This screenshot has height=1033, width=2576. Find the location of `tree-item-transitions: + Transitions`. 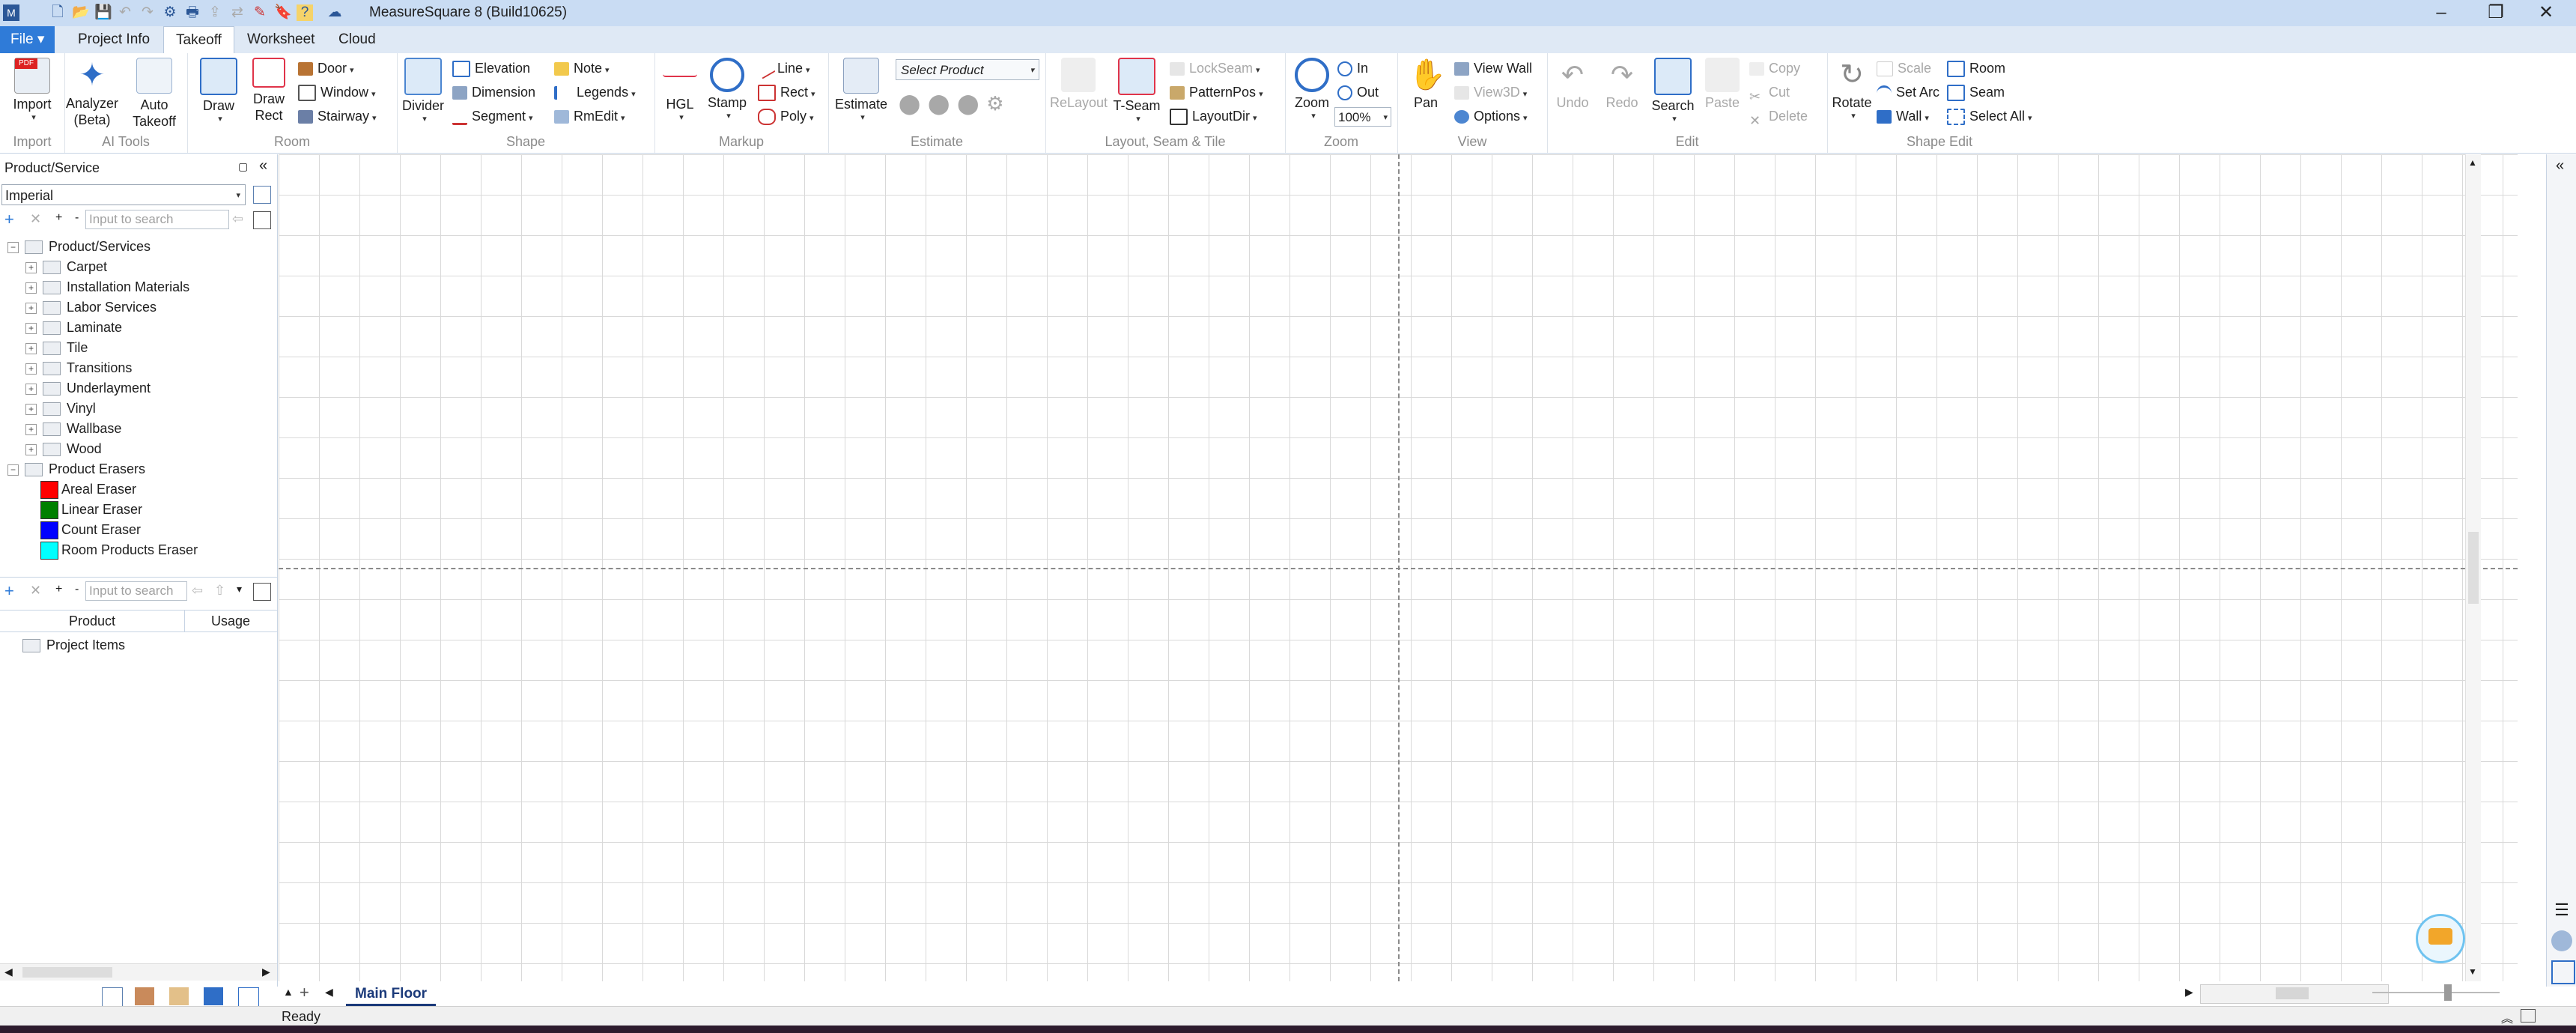

tree-item-transitions: + Transitions is located at coordinates (78, 368).